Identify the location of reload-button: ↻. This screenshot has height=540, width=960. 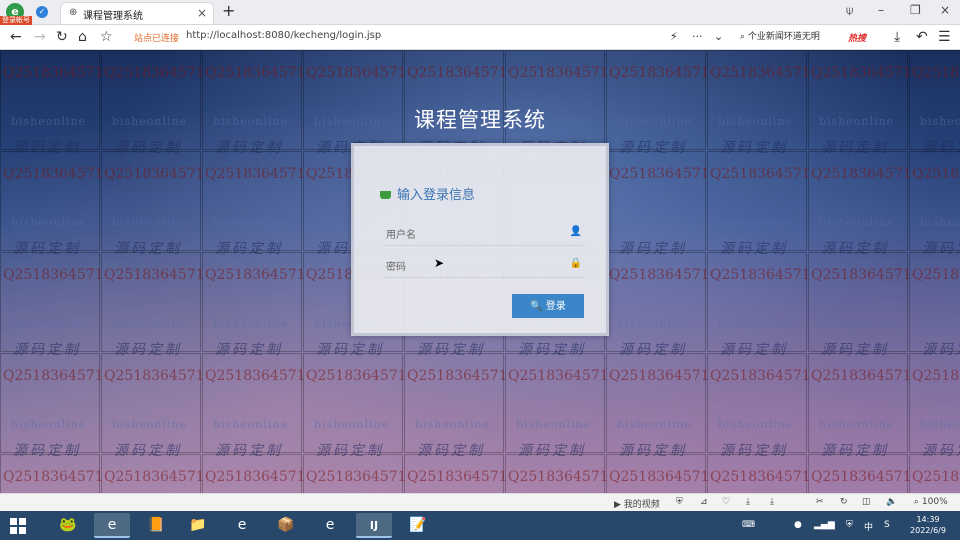
(62, 37).